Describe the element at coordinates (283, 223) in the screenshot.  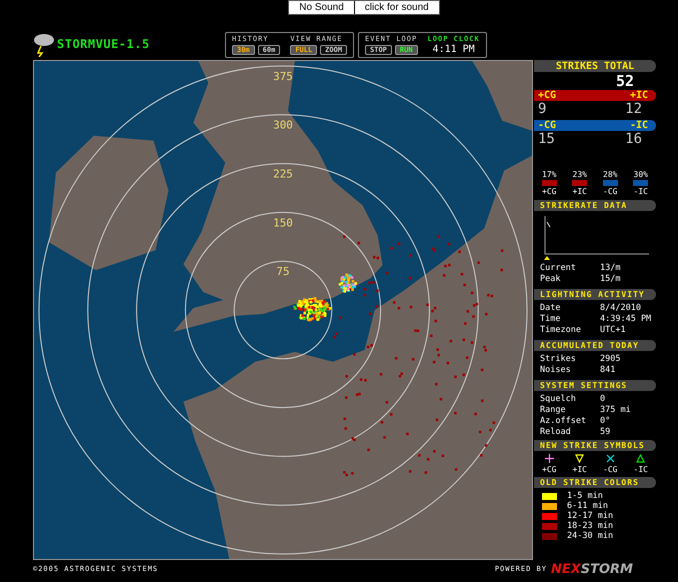
I see `range-label: 150` at that location.